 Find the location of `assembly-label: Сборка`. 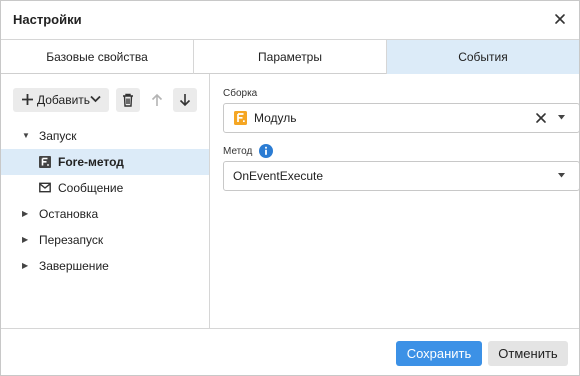

assembly-label: Сборка is located at coordinates (240, 93).